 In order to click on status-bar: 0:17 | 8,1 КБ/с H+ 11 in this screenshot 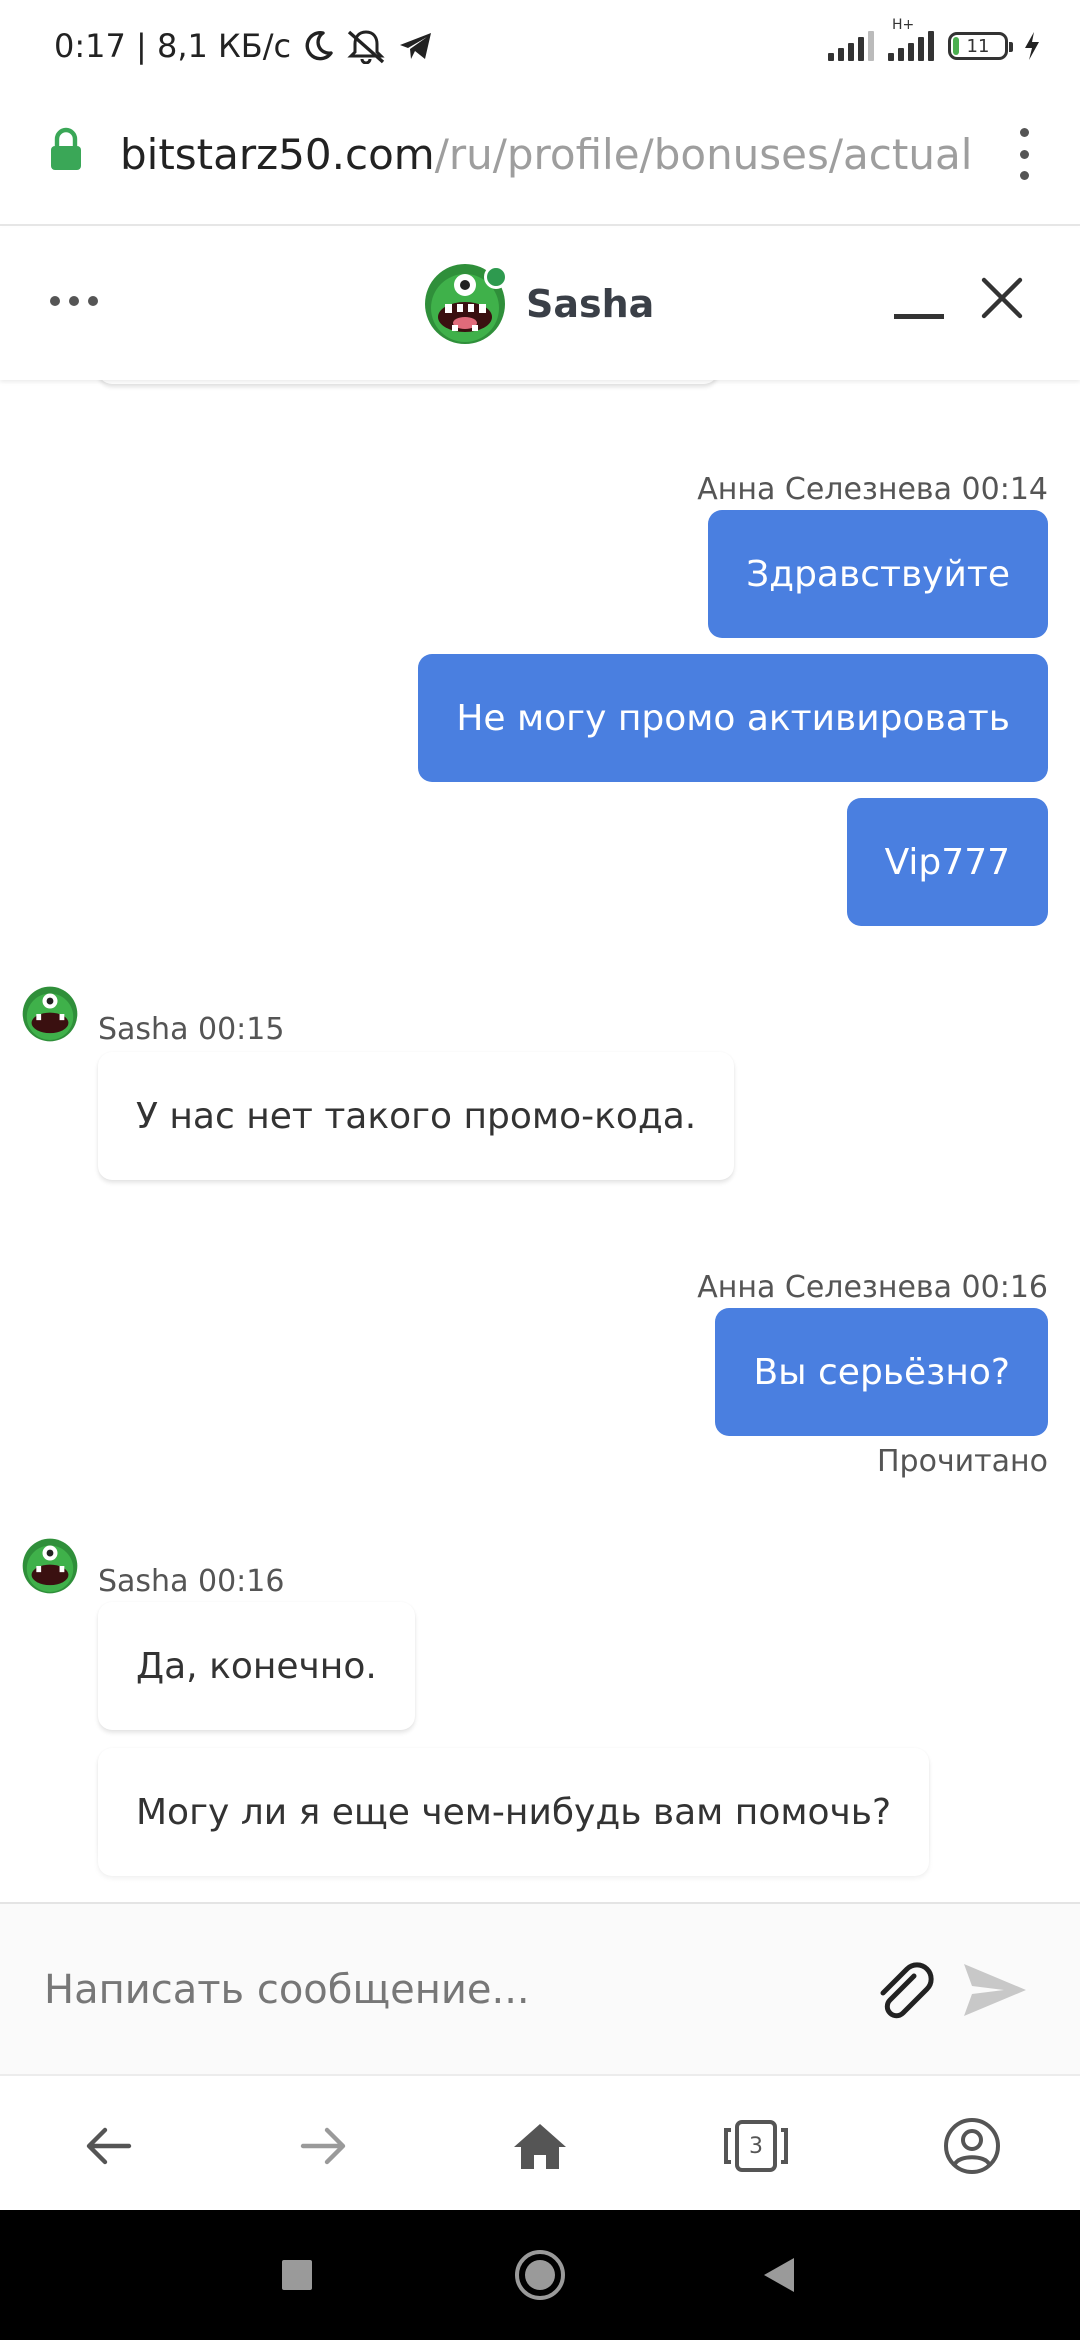, I will do `click(540, 46)`.